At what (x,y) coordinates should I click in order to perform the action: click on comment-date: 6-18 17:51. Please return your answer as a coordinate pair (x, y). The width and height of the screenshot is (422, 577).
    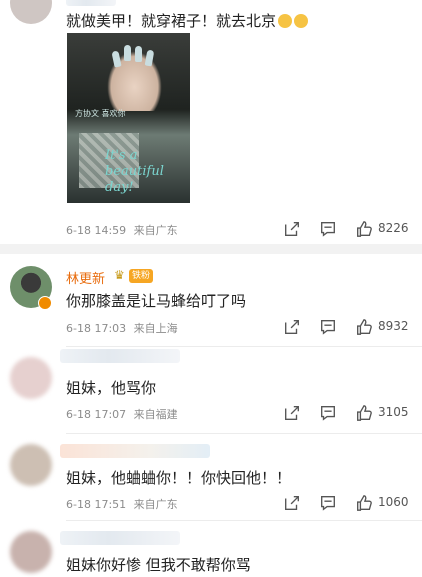
    Looking at the image, I should click on (96, 504).